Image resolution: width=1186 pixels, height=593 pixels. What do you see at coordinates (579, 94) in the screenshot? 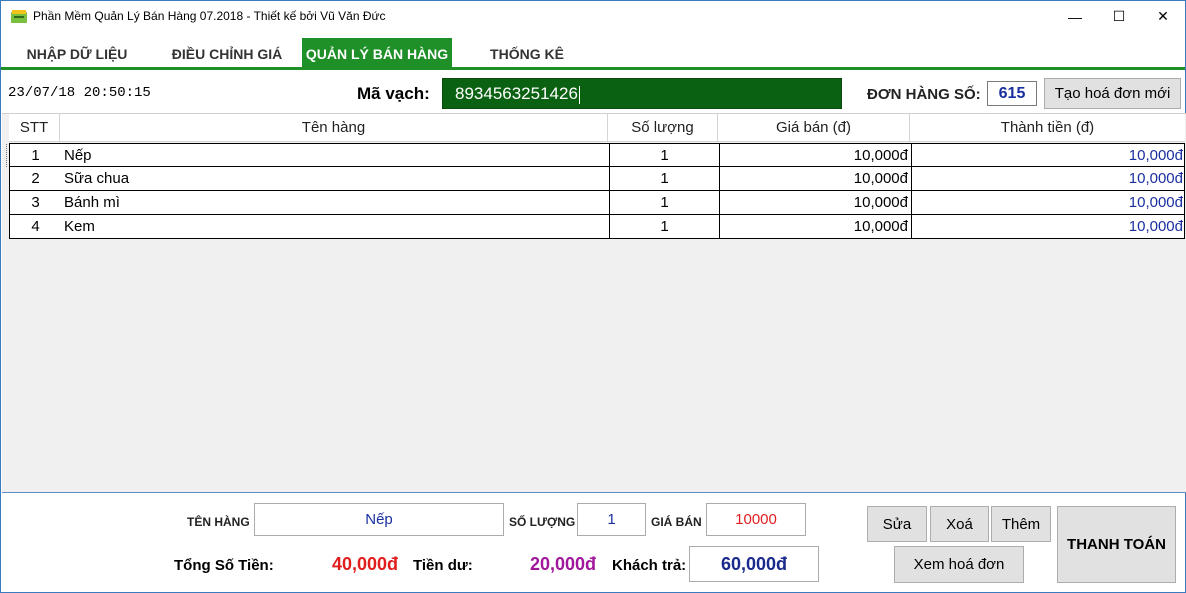
I see `text-caret` at bounding box center [579, 94].